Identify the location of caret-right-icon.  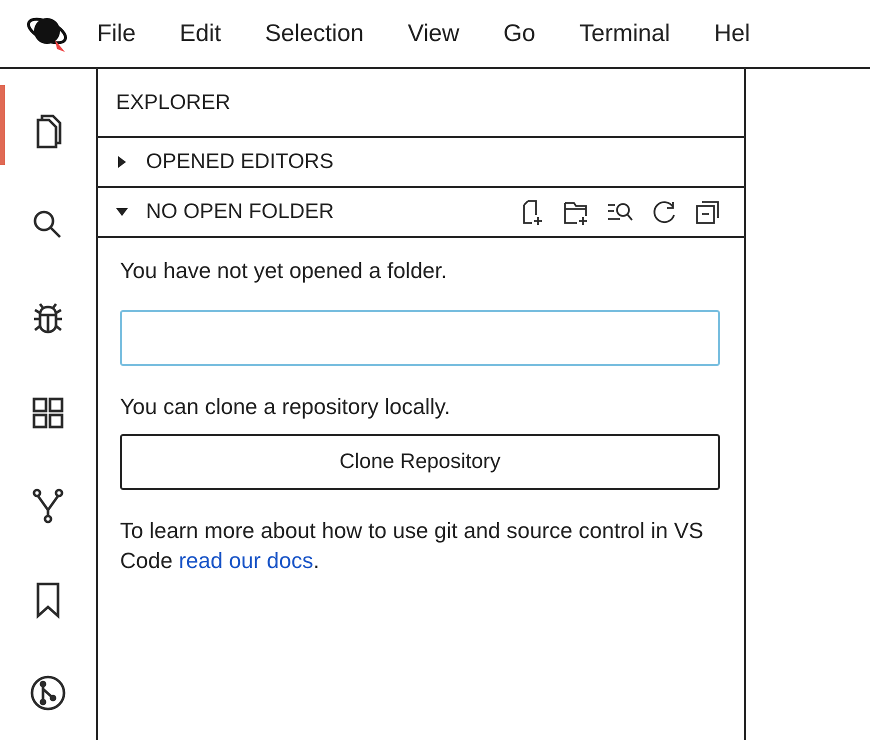
(122, 162).